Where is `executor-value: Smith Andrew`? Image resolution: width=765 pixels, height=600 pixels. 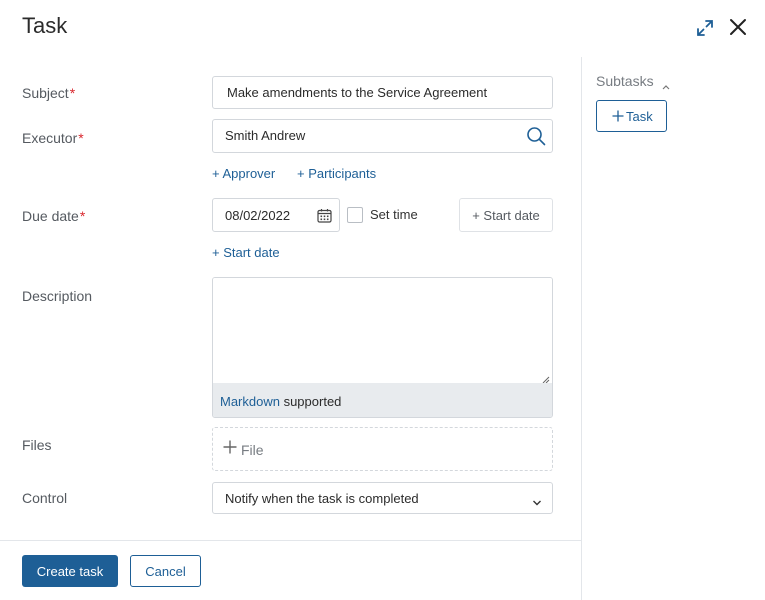
executor-value: Smith Andrew is located at coordinates (265, 135).